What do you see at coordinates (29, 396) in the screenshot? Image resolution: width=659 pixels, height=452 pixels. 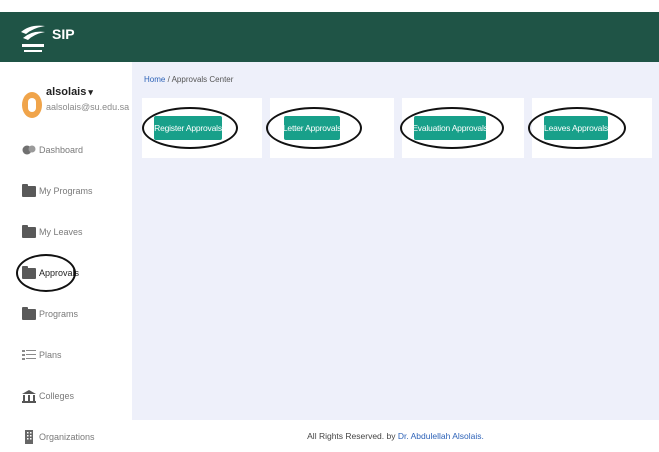 I see `building-icon` at bounding box center [29, 396].